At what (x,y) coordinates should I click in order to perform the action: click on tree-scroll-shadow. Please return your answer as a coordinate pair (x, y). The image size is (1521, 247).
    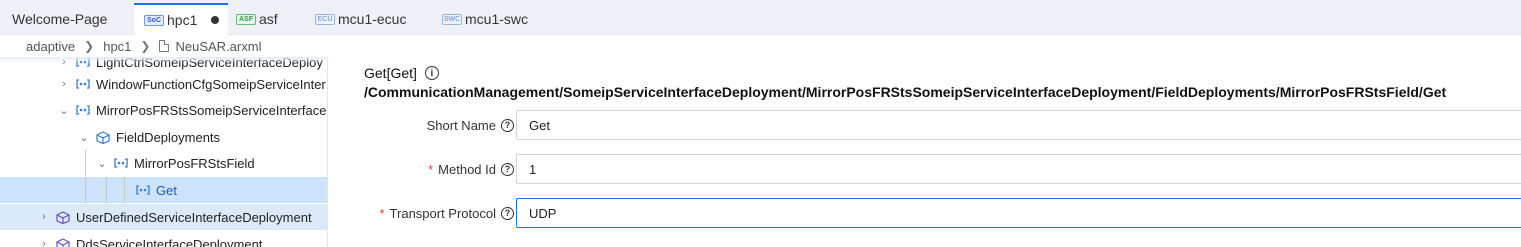
    Looking at the image, I should click on (164, 60).